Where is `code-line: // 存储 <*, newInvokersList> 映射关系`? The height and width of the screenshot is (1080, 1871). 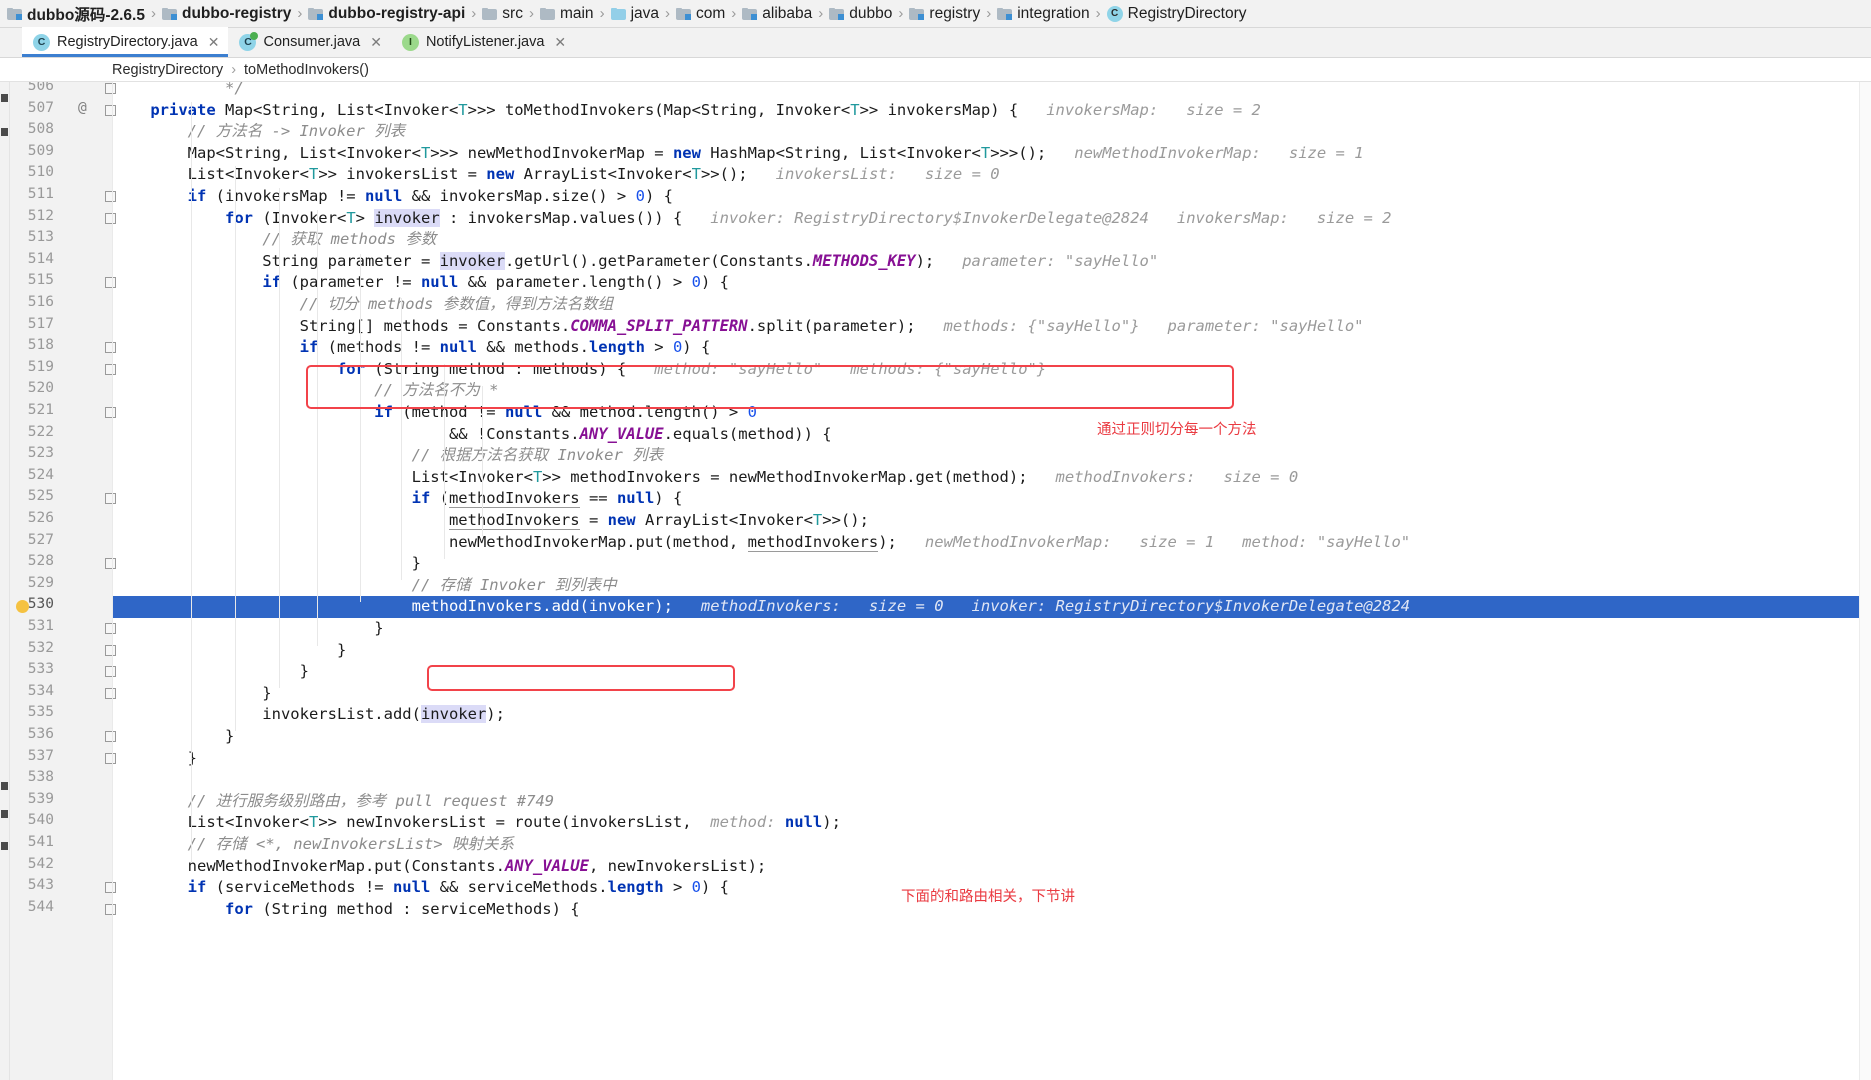
code-line: // 存储 <*, newInvokersList> 映射关系 is located at coordinates (992, 845).